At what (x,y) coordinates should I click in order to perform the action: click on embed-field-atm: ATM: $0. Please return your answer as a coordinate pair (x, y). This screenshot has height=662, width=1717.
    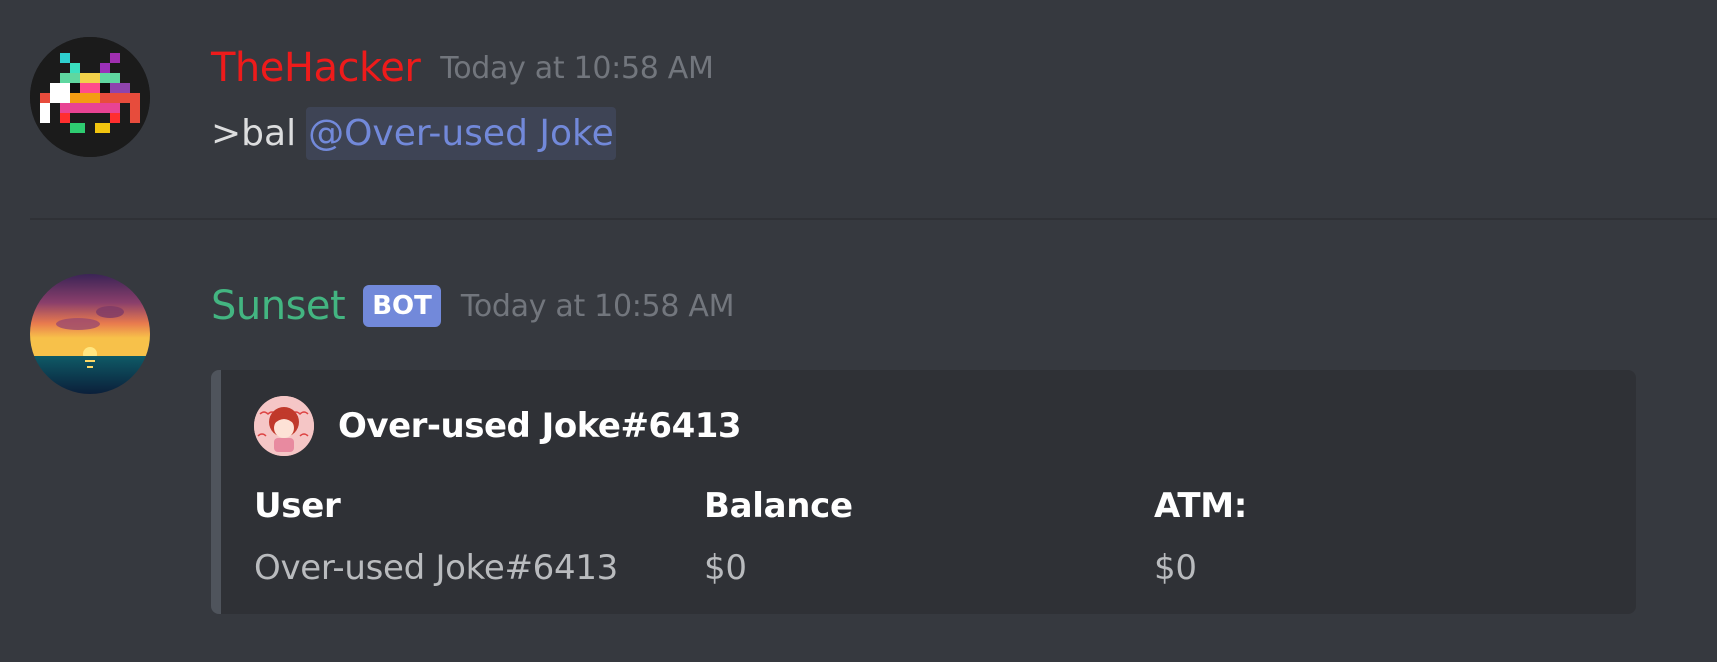
    Looking at the image, I should click on (1379, 540).